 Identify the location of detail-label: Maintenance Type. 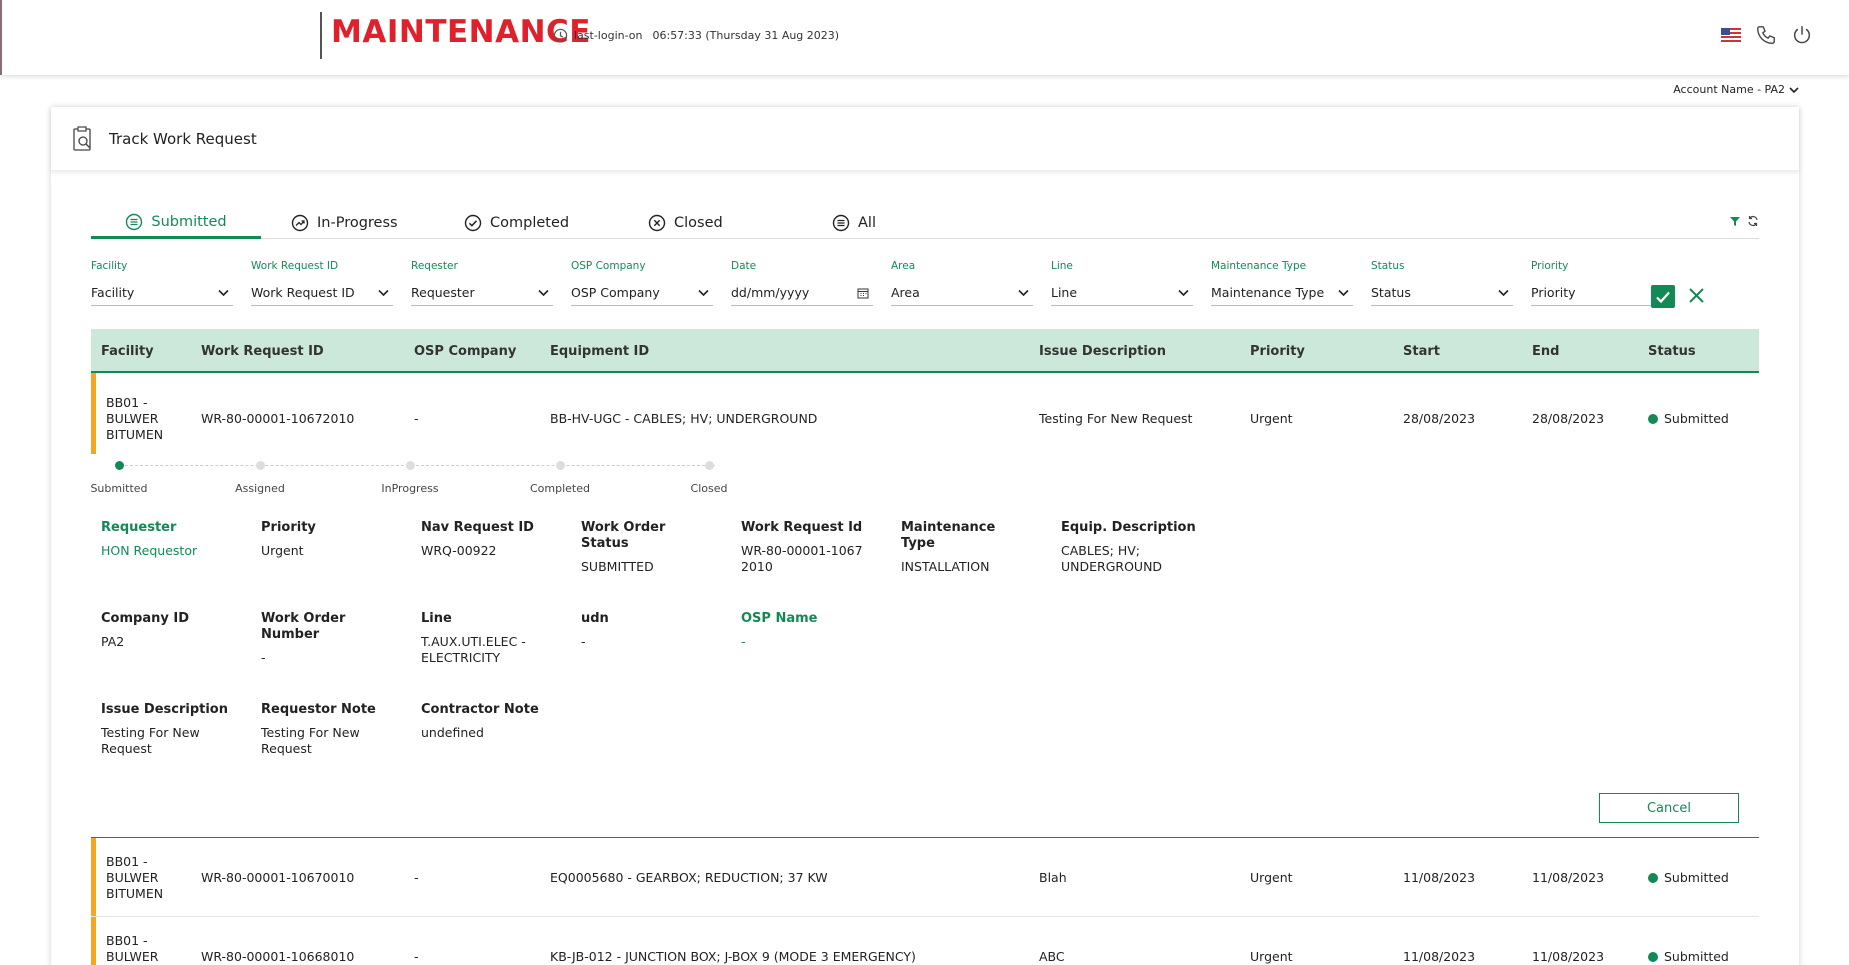
(948, 535).